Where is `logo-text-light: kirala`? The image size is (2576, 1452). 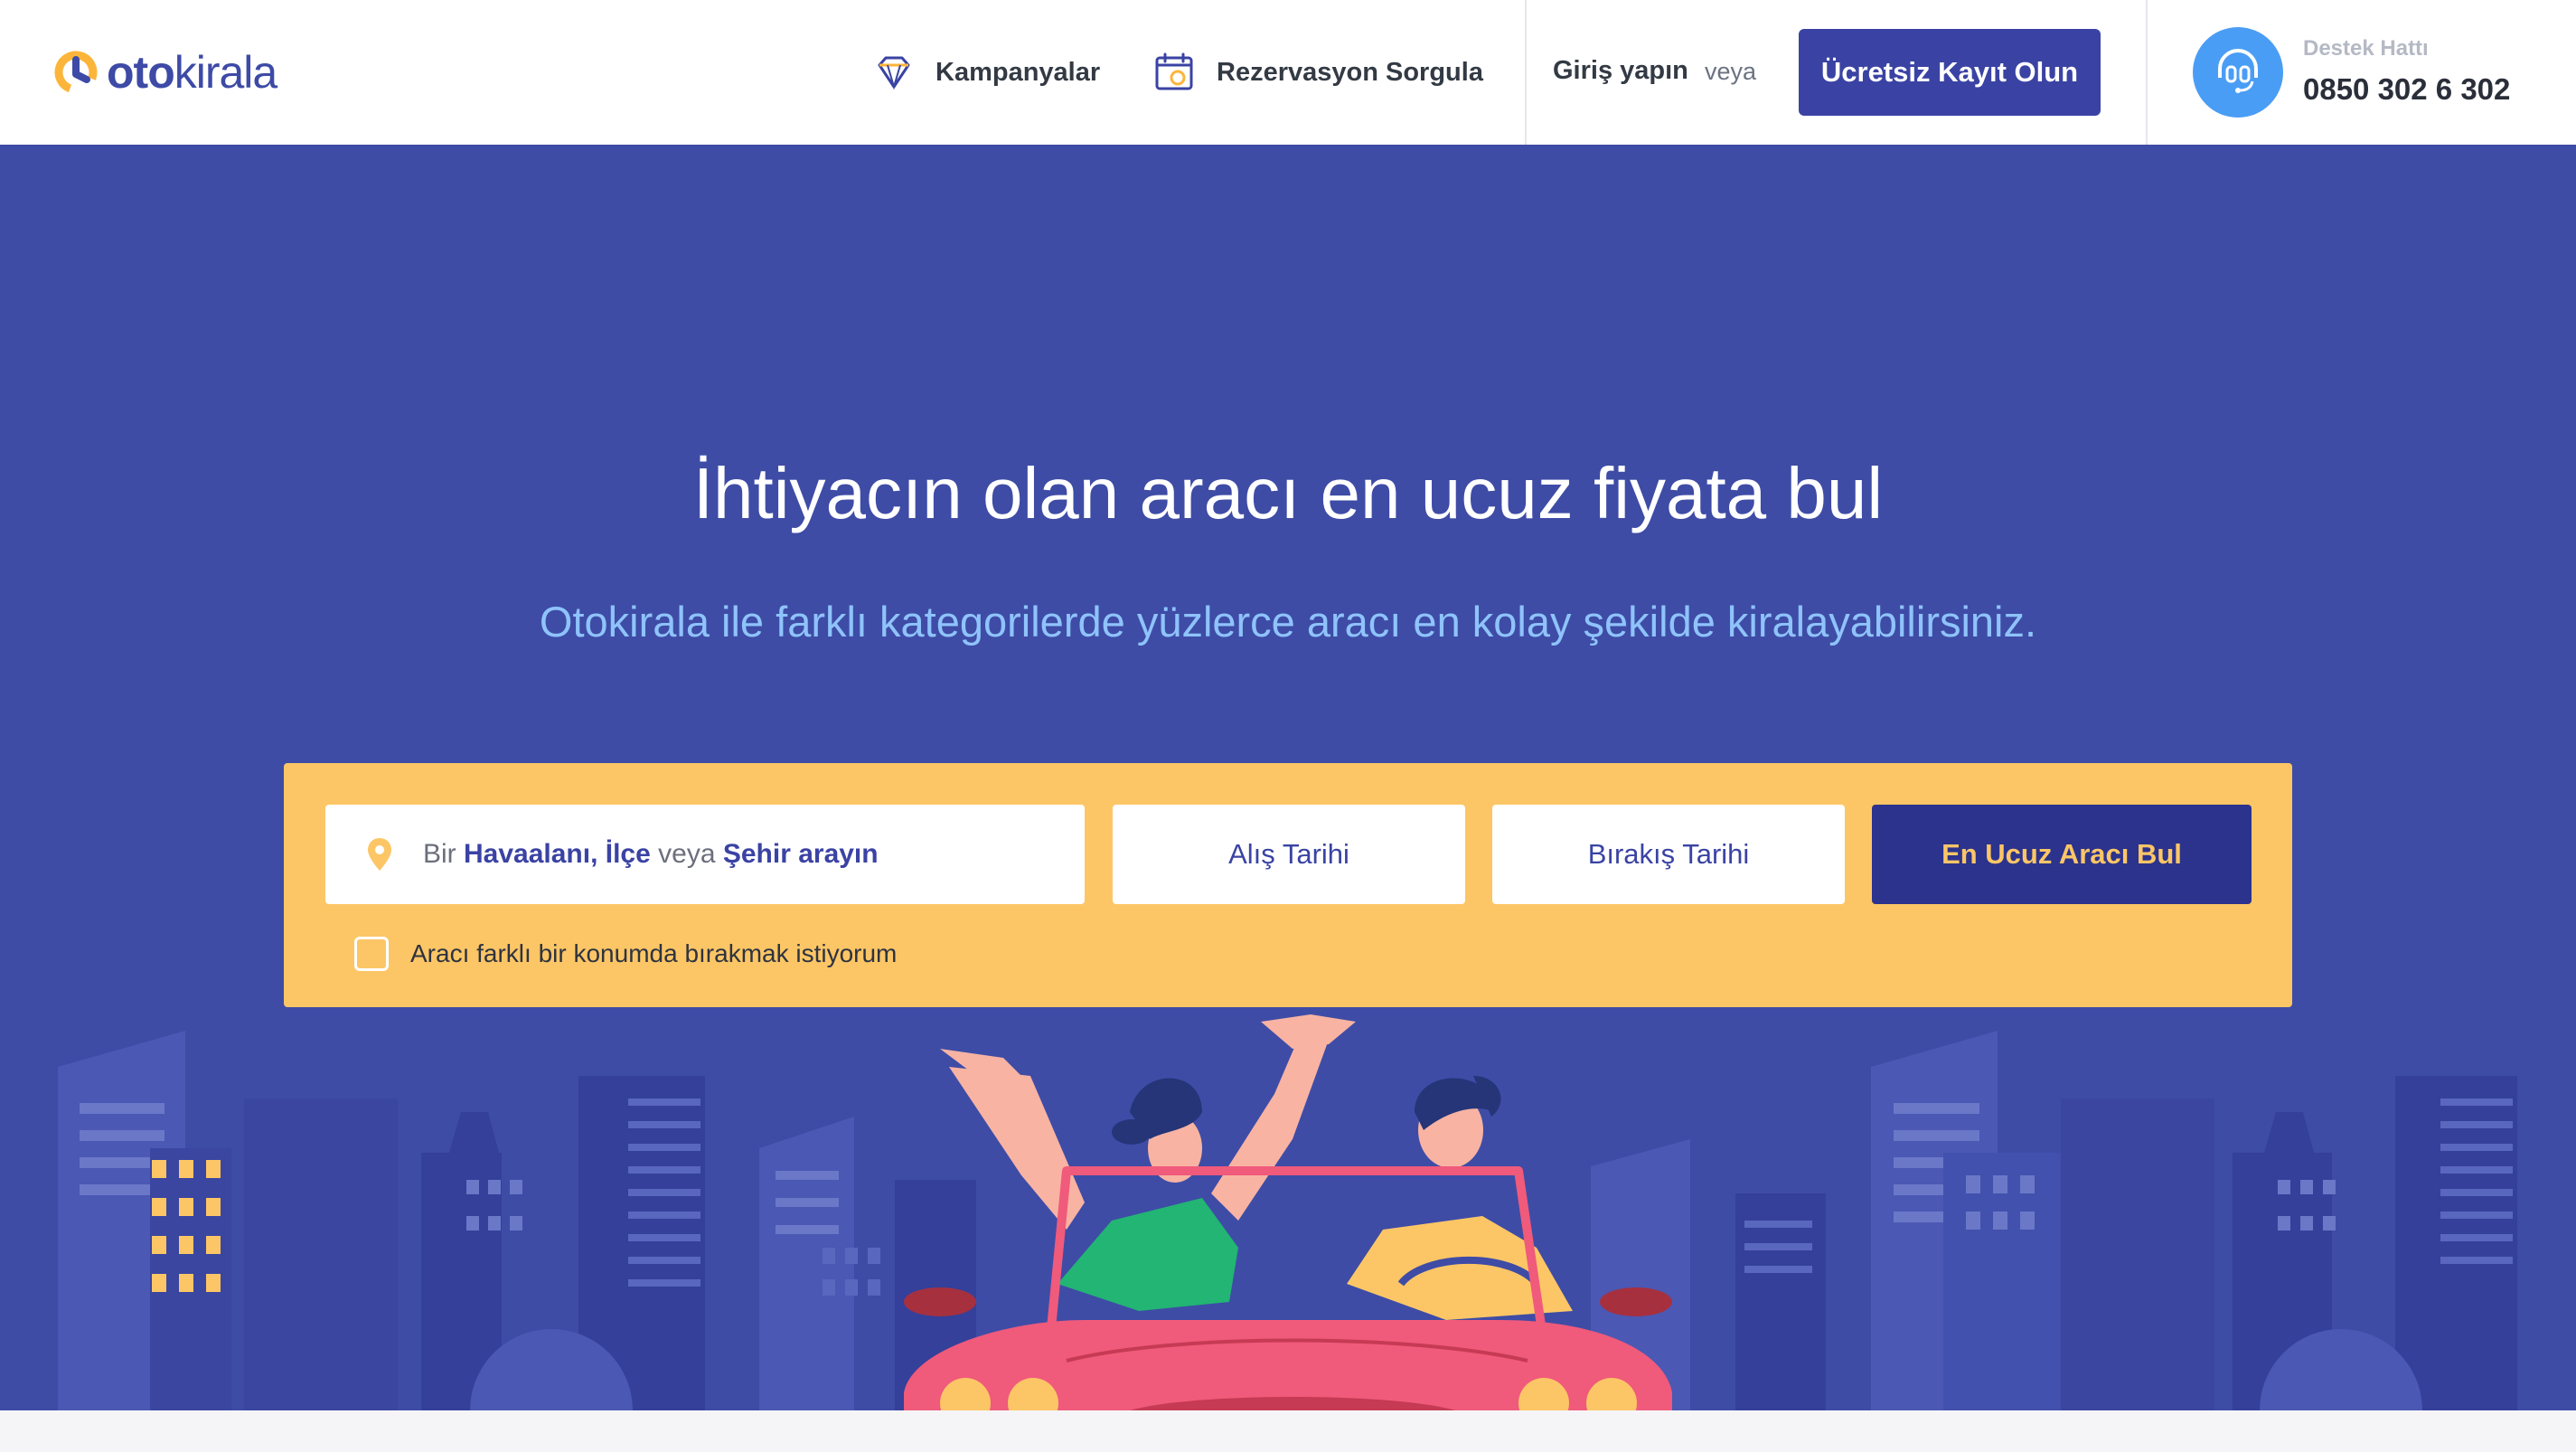
logo-text-light: kirala is located at coordinates (226, 72).